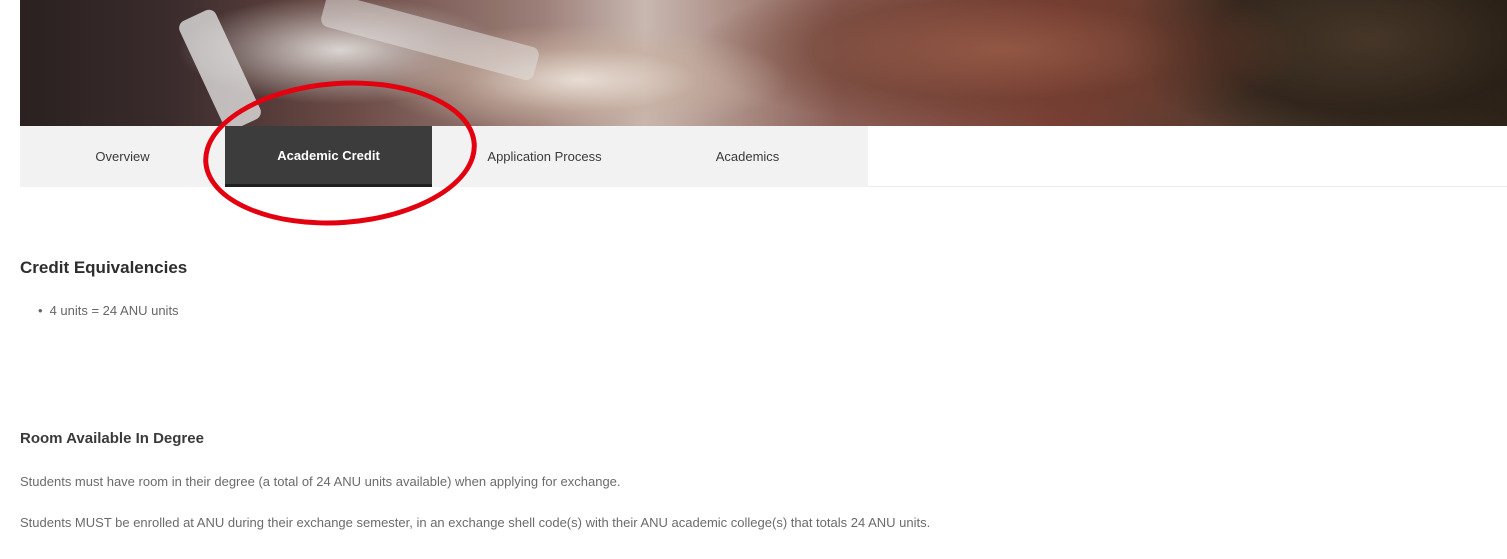 This screenshot has height=559, width=1507. What do you see at coordinates (328, 156) in the screenshot?
I see `tab-academic-credit: Academic Credit` at bounding box center [328, 156].